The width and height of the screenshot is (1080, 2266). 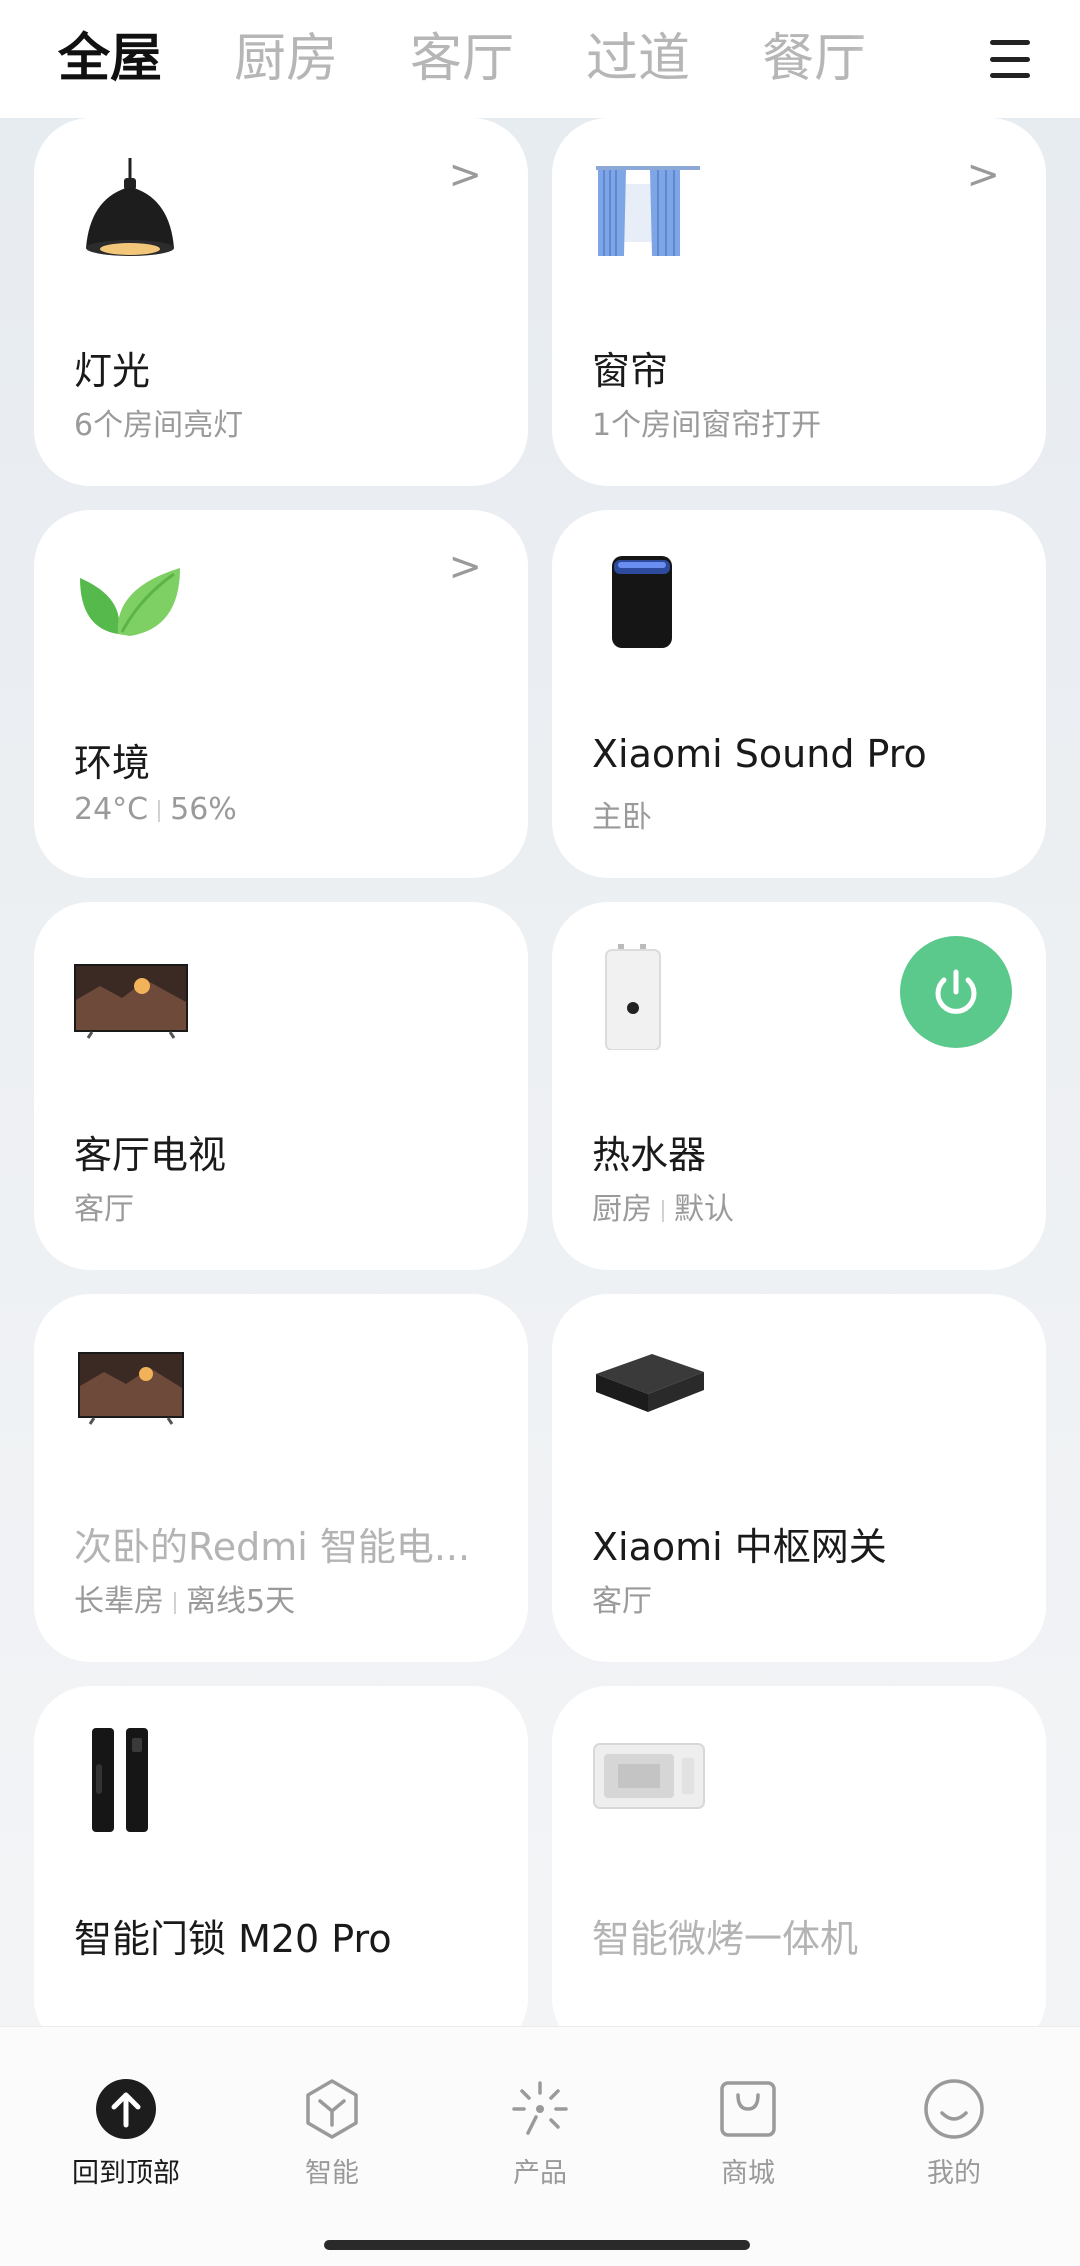 I want to click on tab-dining-room: 餐厅, so click(x=814, y=59).